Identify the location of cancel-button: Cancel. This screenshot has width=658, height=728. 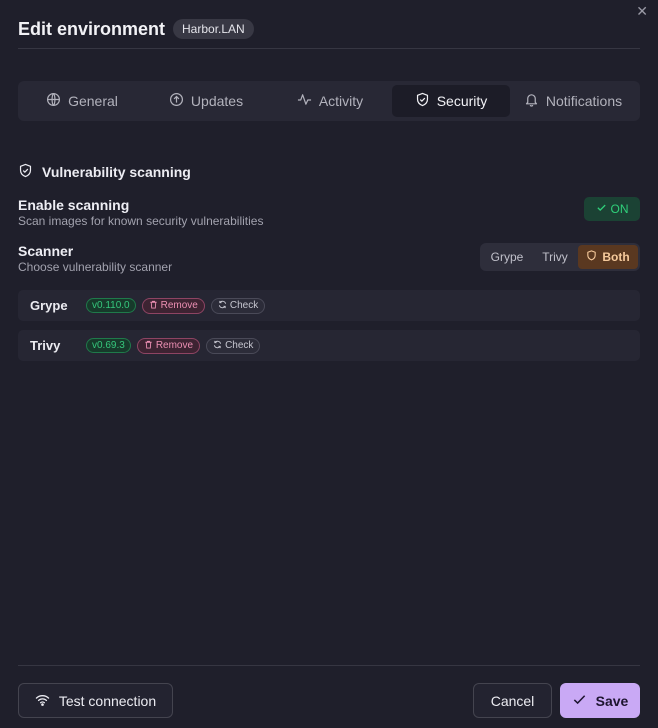
(512, 700).